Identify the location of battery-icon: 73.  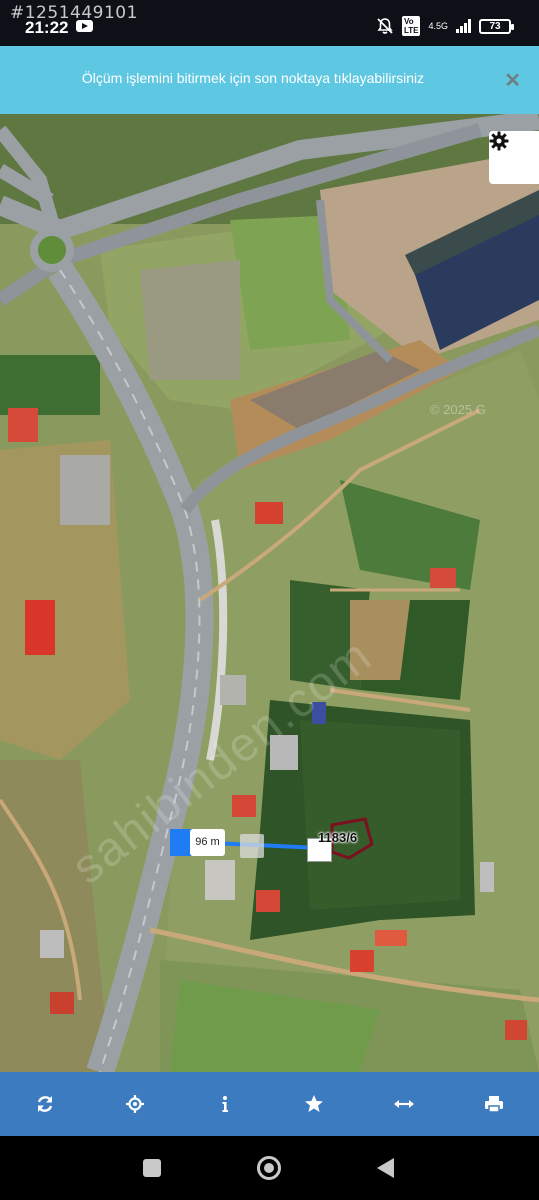
(496, 26).